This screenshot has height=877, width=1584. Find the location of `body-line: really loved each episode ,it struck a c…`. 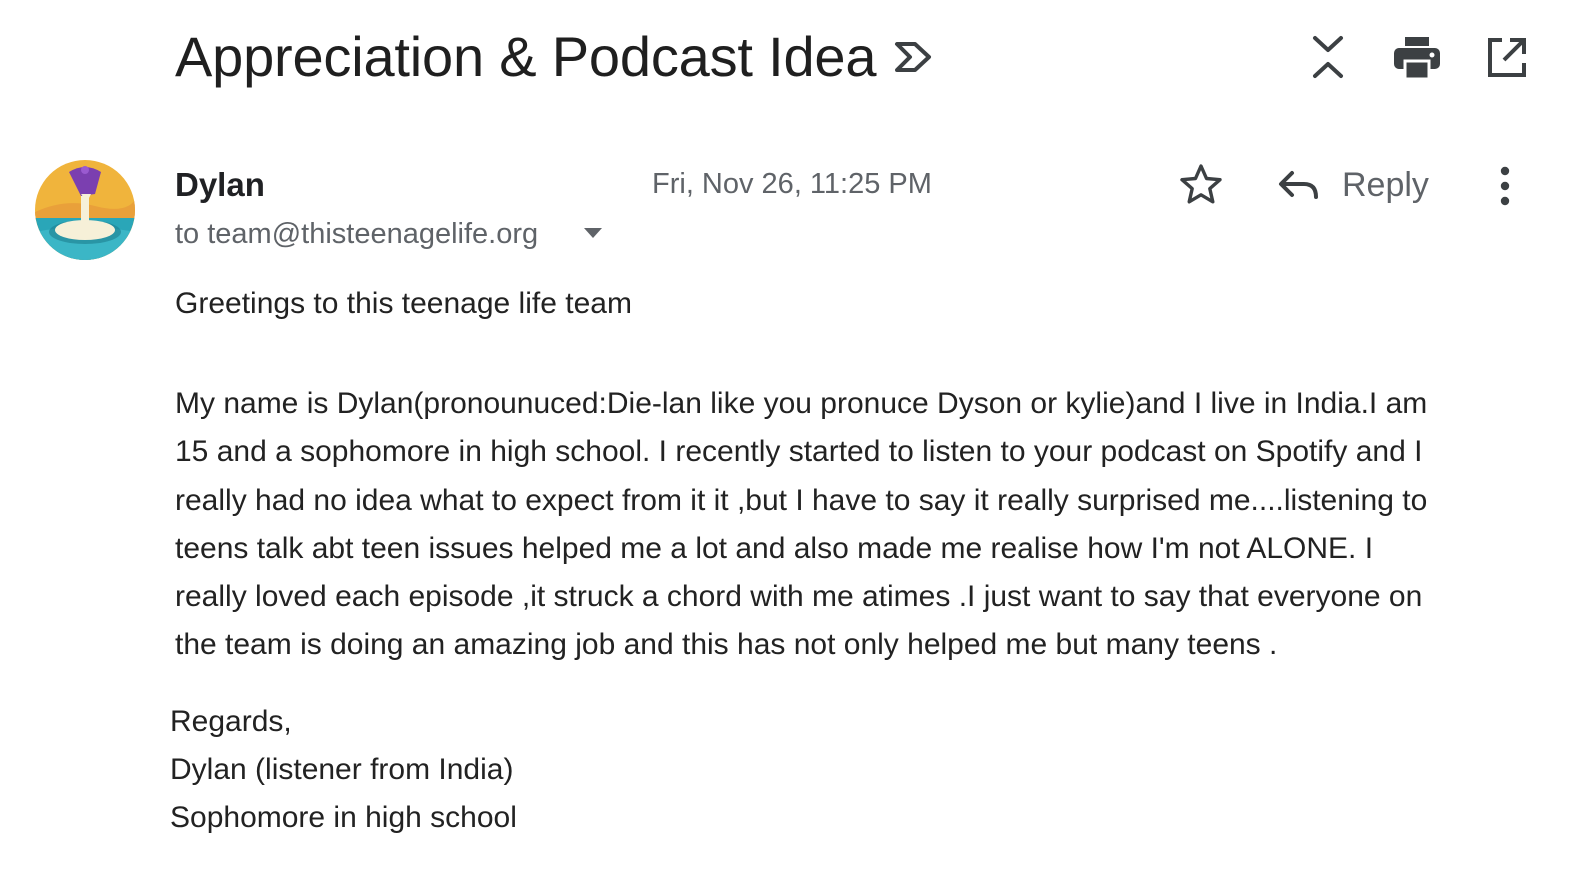

body-line: really loved each episode ,it struck a c… is located at coordinates (799, 597).